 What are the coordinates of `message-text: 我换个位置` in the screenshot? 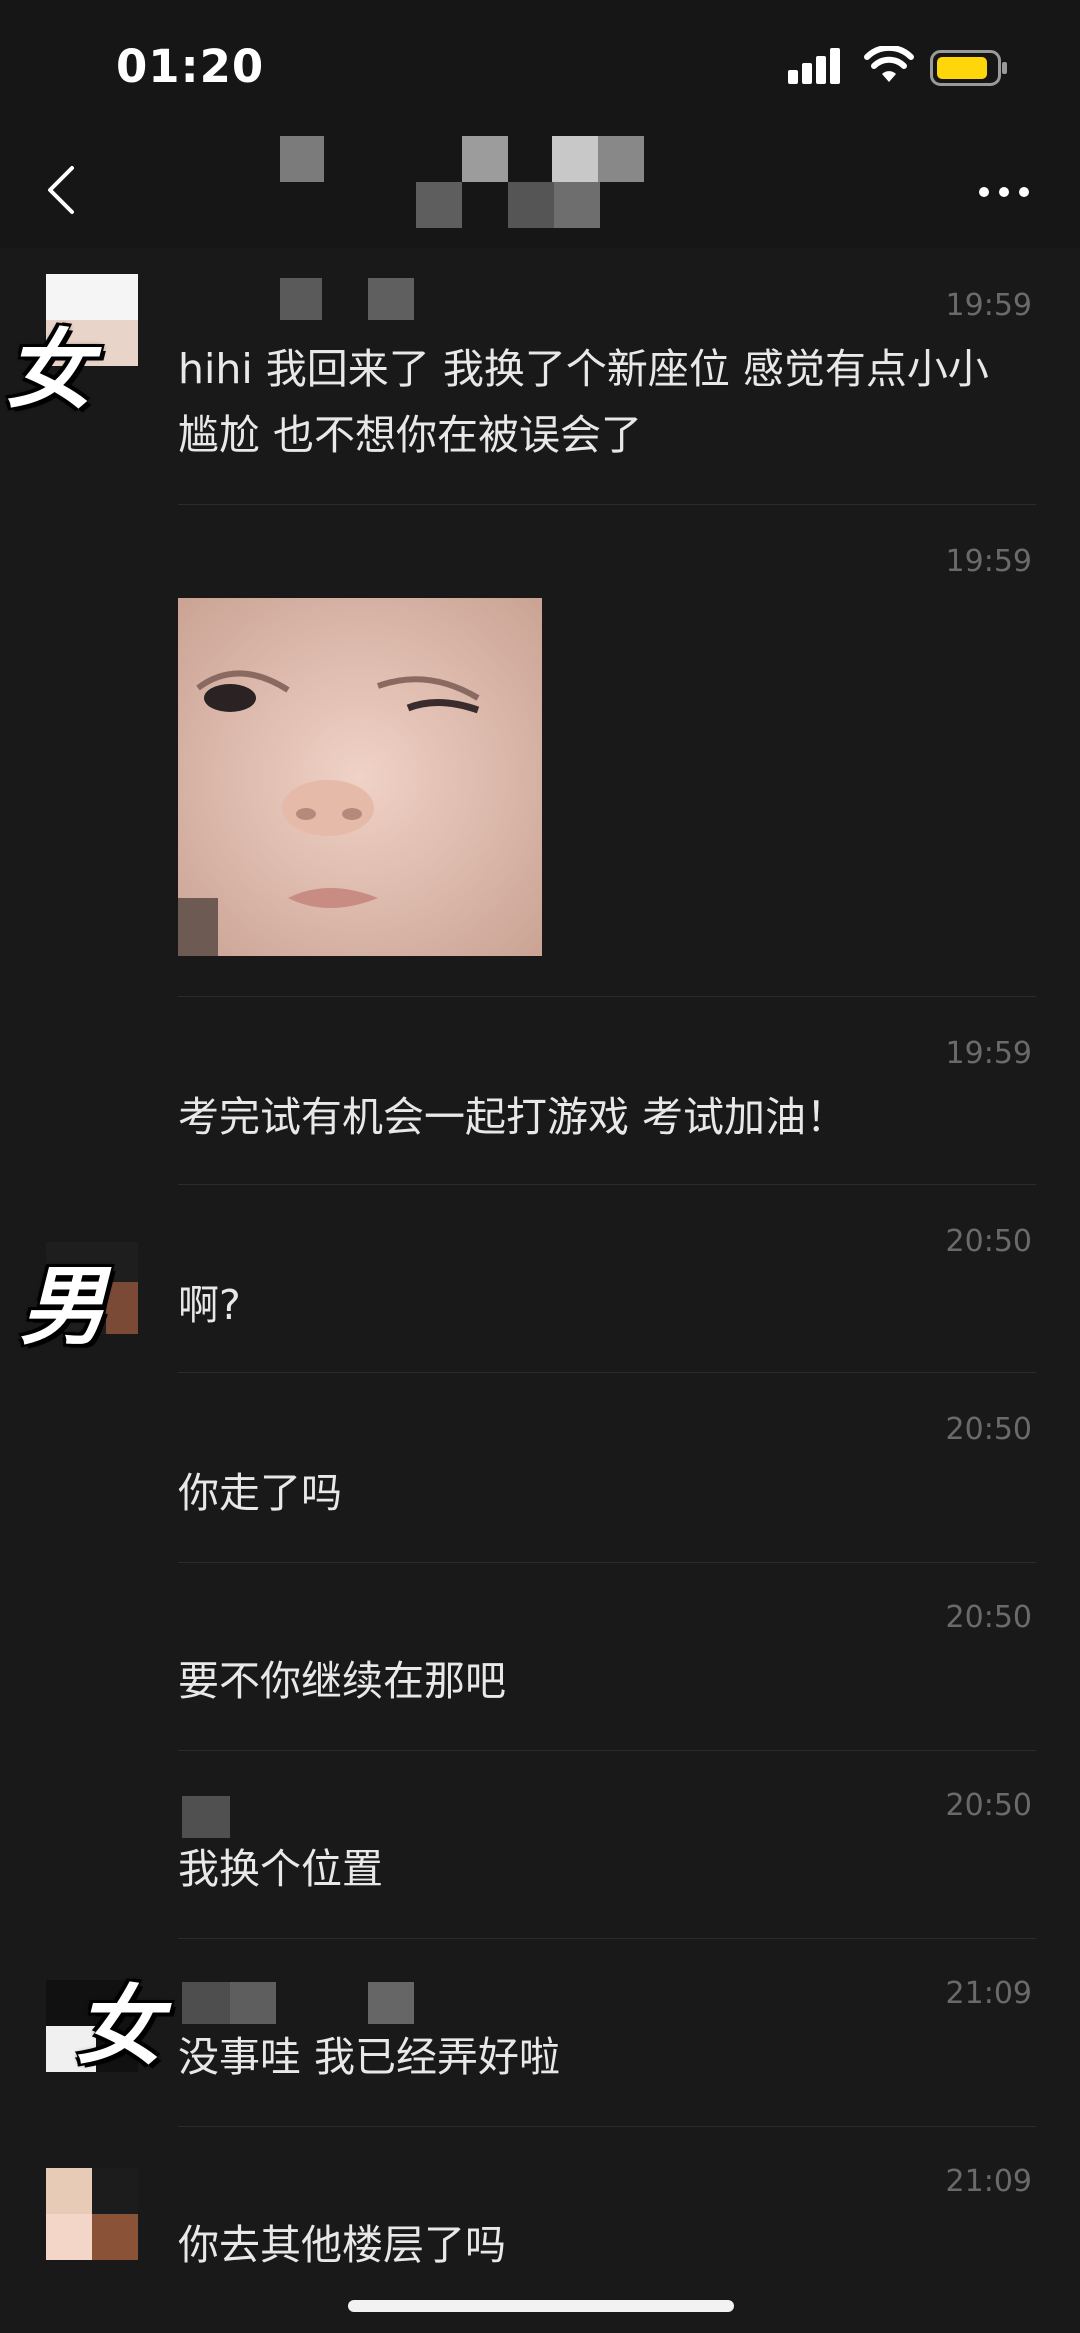 It's located at (280, 1869).